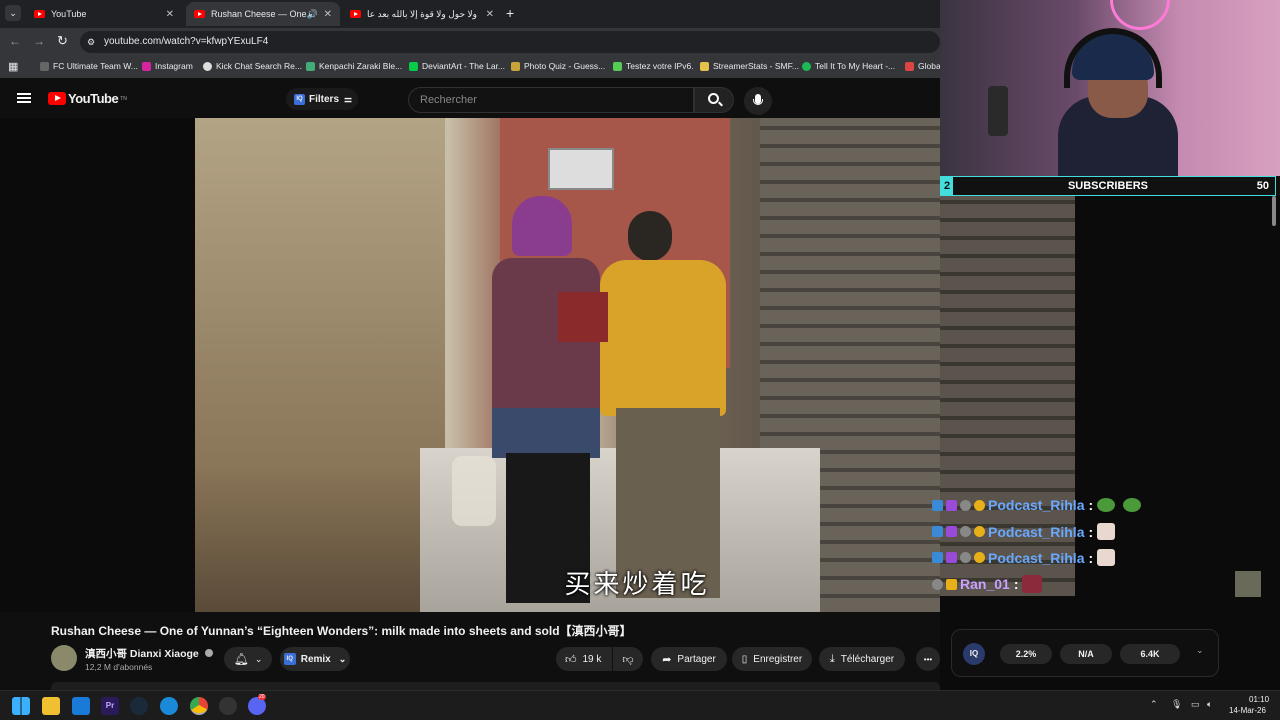 The height and width of the screenshot is (720, 1280). Describe the element at coordinates (1176, 704) in the screenshot. I see `microphone-tray-icon: 🎙︎` at that location.